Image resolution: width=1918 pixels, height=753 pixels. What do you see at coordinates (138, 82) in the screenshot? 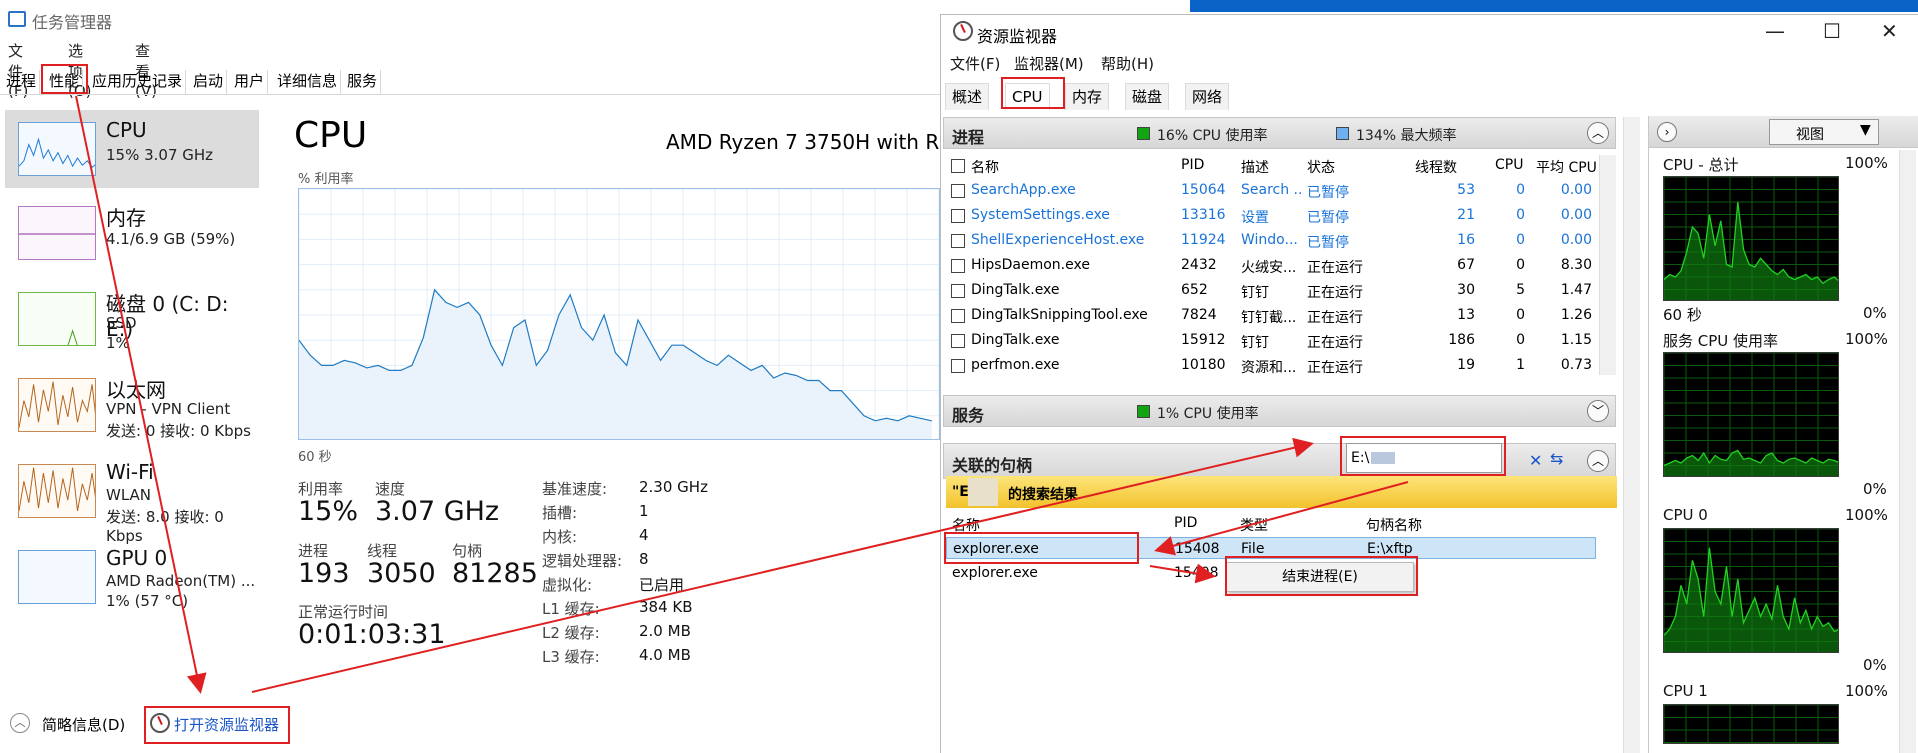
I see `tab-app-history: 应用历史记录` at bounding box center [138, 82].